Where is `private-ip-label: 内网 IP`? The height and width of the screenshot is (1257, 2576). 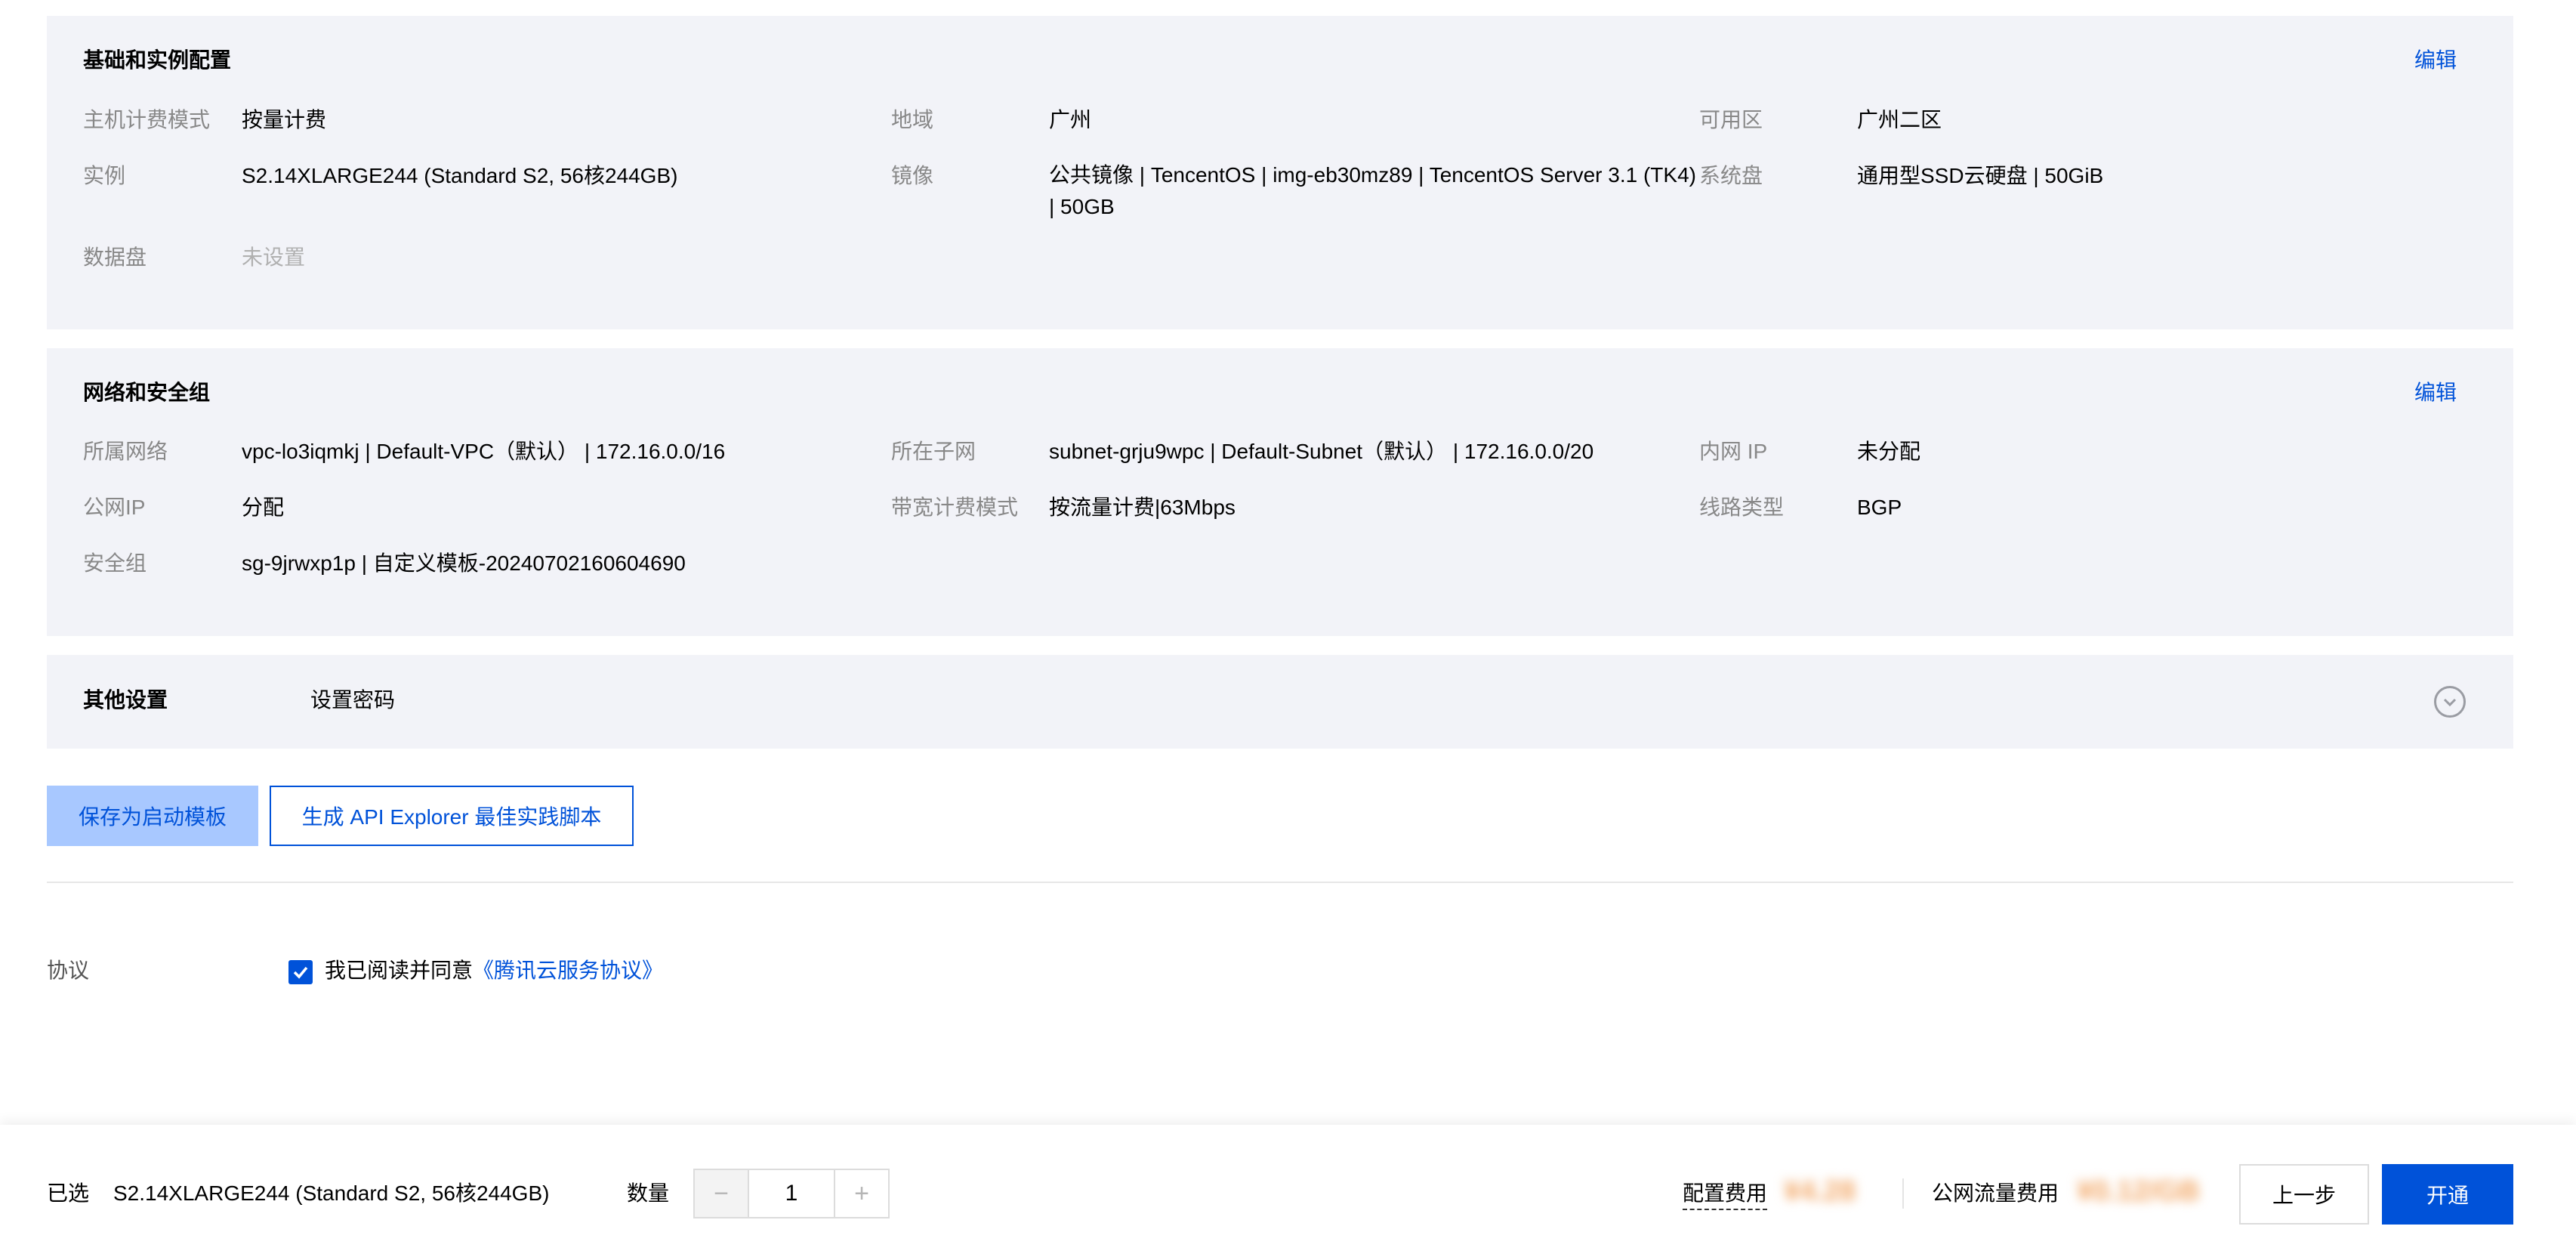 private-ip-label: 内网 IP is located at coordinates (1733, 451).